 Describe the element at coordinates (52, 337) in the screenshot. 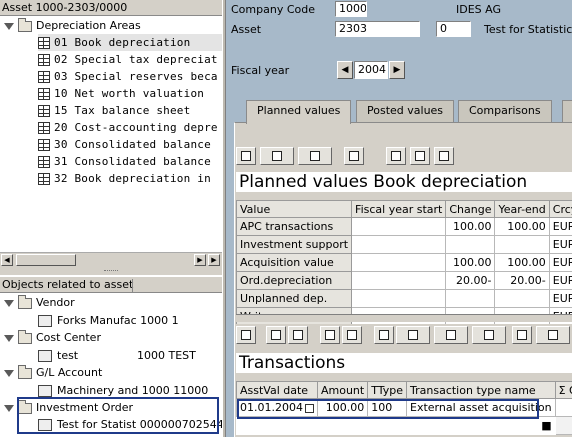

I see `tree-node-cost-center: Cost Center` at that location.